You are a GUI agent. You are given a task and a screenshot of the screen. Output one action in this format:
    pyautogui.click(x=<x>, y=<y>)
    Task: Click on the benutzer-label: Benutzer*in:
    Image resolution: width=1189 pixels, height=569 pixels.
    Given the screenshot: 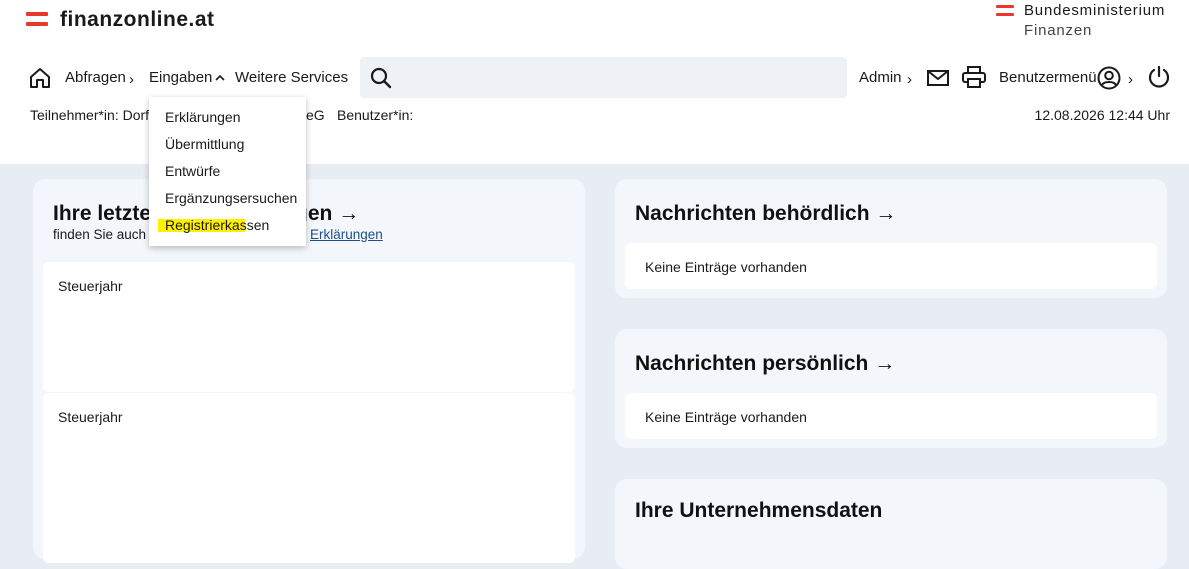 What is the action you would take?
    pyautogui.click(x=375, y=115)
    